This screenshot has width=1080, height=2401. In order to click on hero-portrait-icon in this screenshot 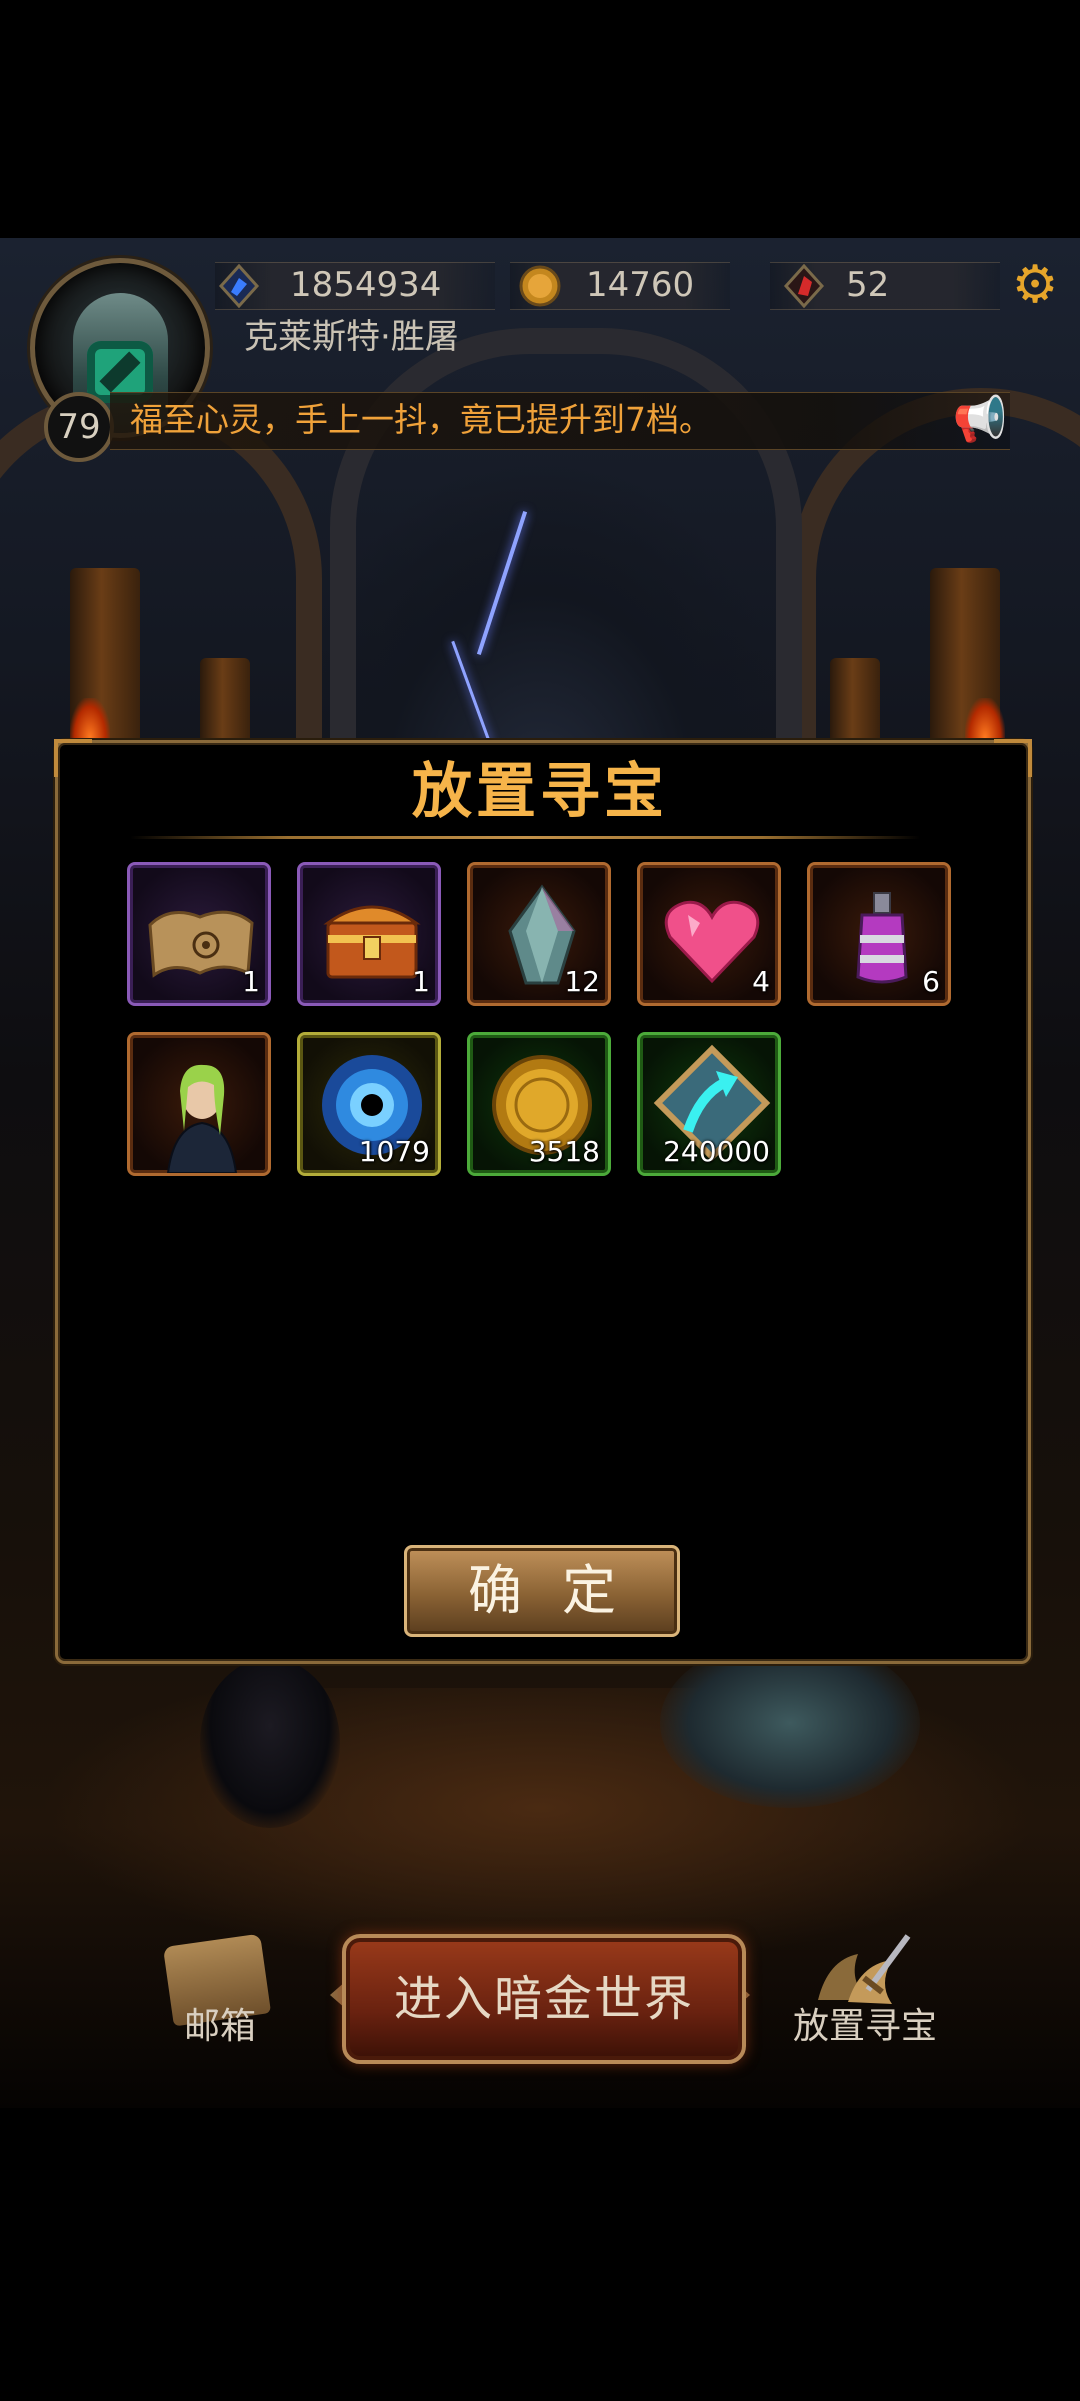, I will do `click(202, 1118)`.